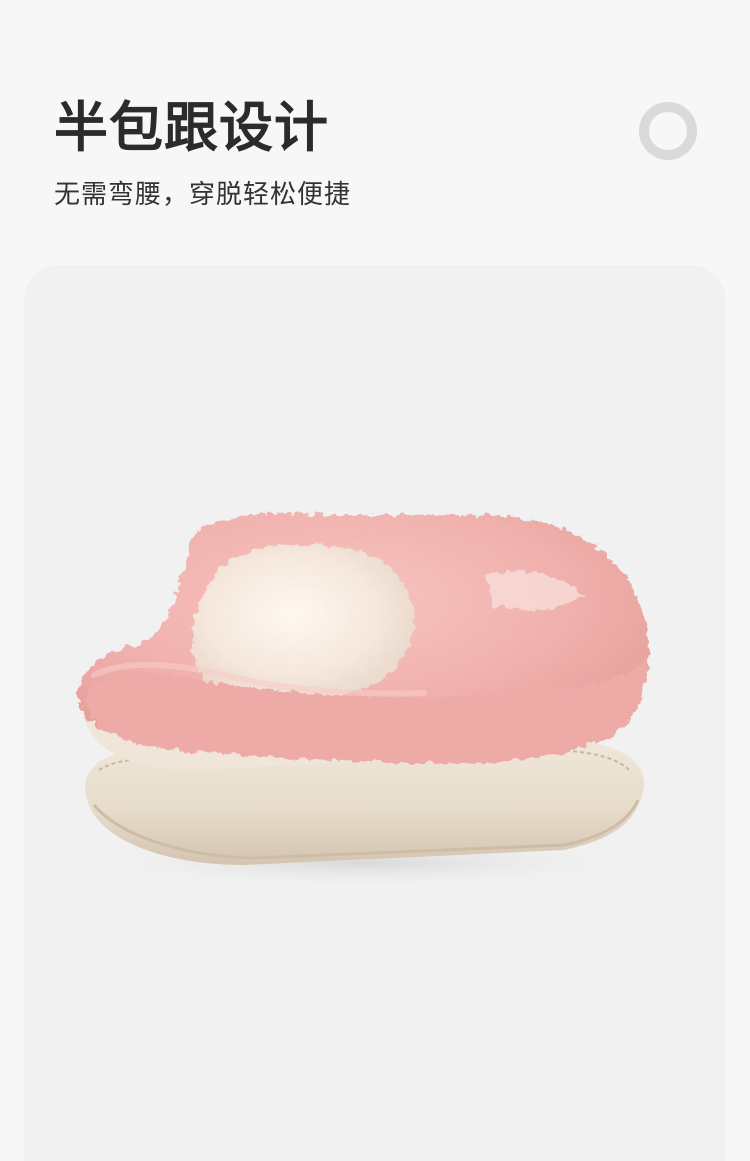 The width and height of the screenshot is (750, 1161). What do you see at coordinates (191, 127) in the screenshot?
I see `page-title: 半包跟设计` at bounding box center [191, 127].